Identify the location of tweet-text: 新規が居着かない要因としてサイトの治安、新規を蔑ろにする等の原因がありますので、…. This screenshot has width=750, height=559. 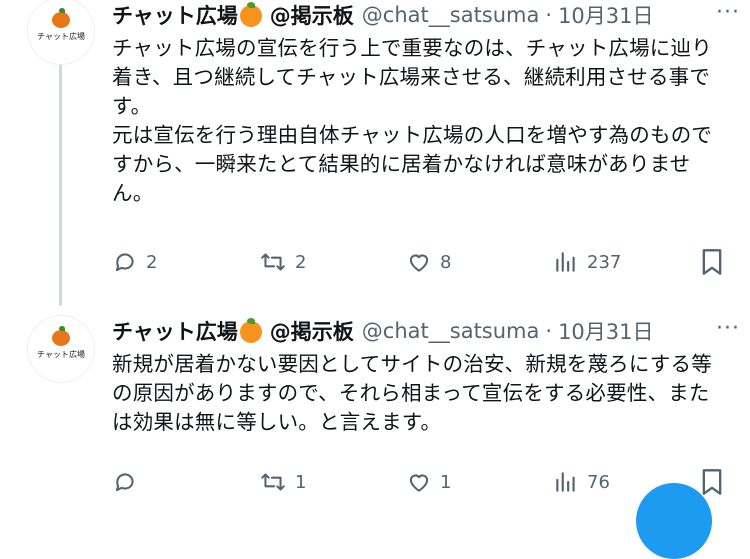
(419, 393).